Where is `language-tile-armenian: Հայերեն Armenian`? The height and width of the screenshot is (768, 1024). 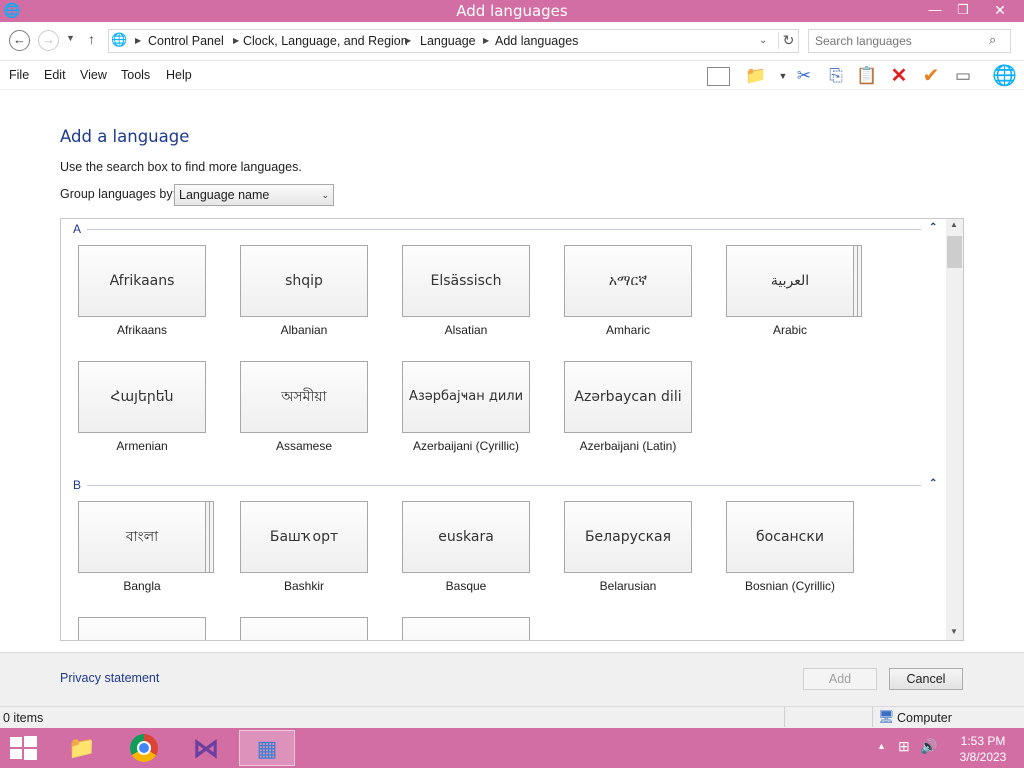 language-tile-armenian: Հայերեն Armenian is located at coordinates (150, 407).